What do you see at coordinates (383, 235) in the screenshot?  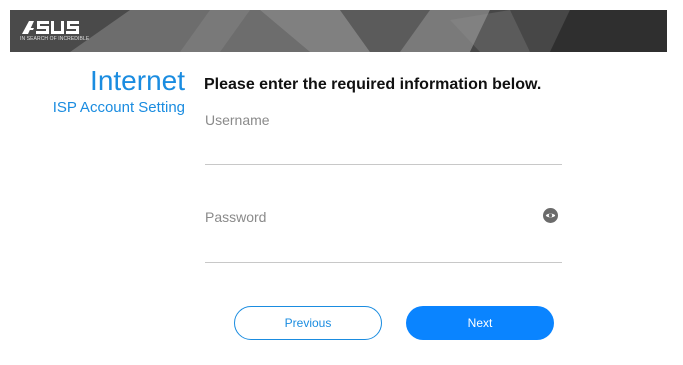 I see `password-field` at bounding box center [383, 235].